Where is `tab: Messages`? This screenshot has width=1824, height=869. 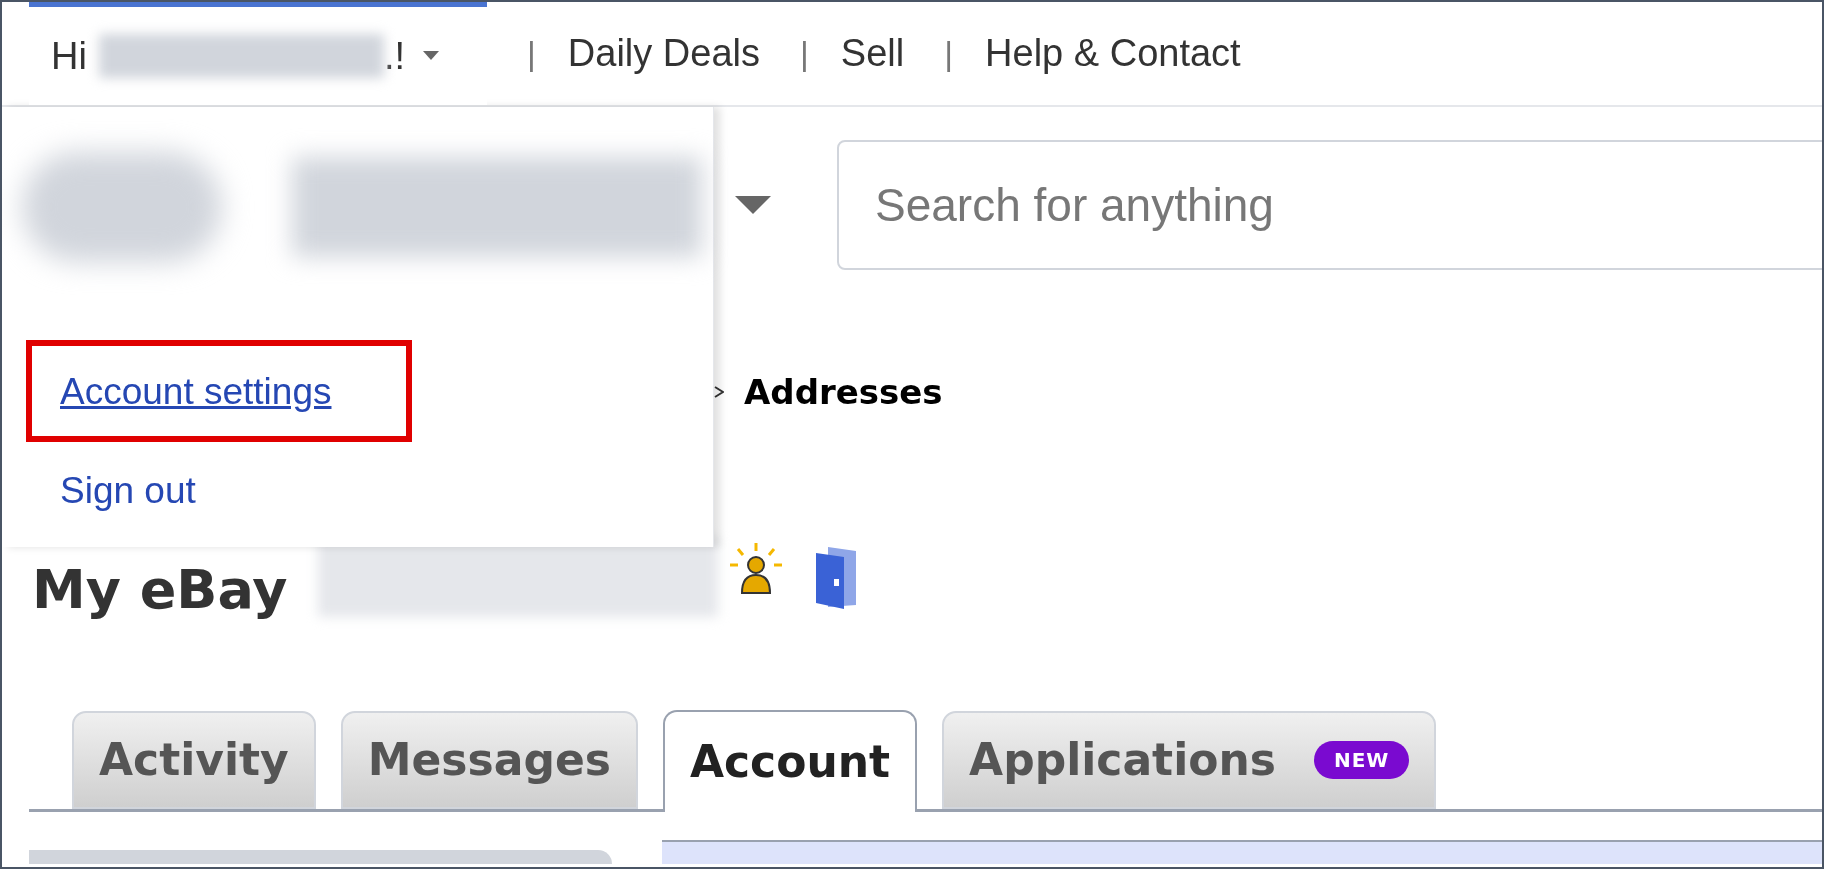 tab: Messages is located at coordinates (489, 760).